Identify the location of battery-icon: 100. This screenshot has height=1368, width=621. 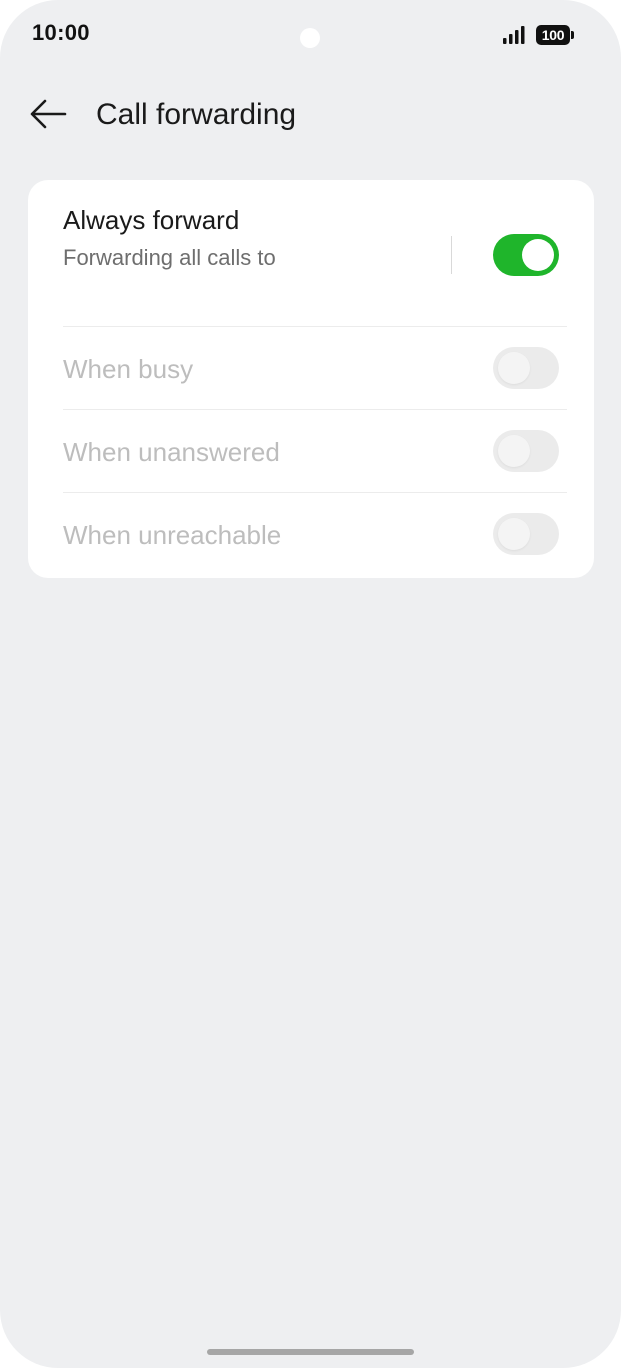
(553, 35).